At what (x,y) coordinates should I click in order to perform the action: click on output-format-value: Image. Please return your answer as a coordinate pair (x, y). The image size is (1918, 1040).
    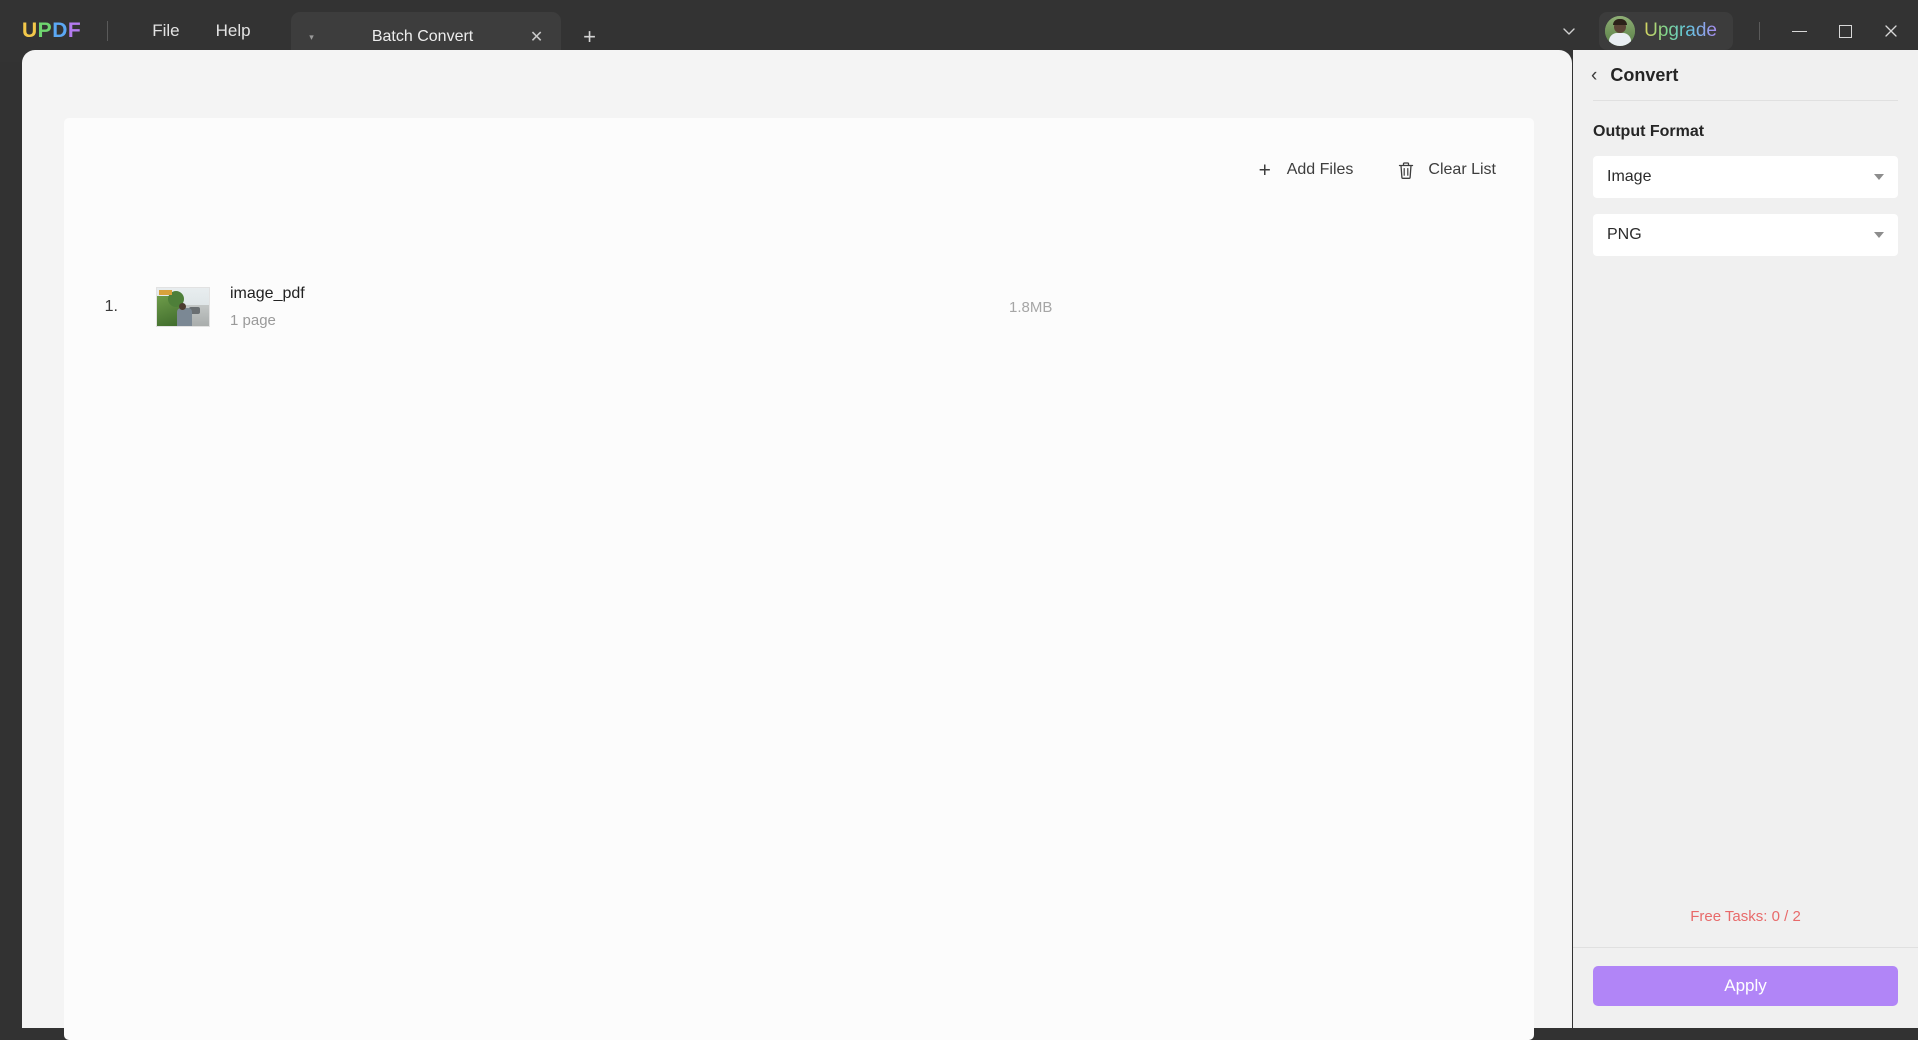
    Looking at the image, I should click on (1629, 176).